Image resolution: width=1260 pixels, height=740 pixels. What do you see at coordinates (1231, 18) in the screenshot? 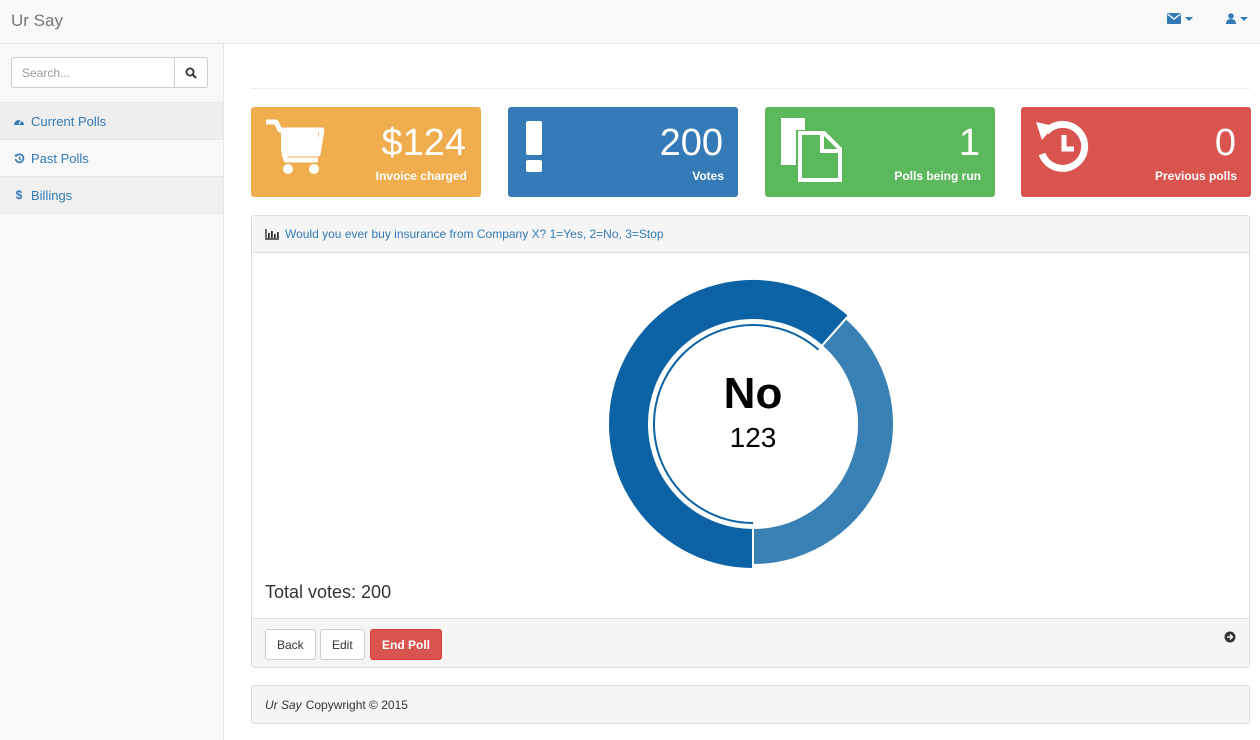
I see `user-icon` at bounding box center [1231, 18].